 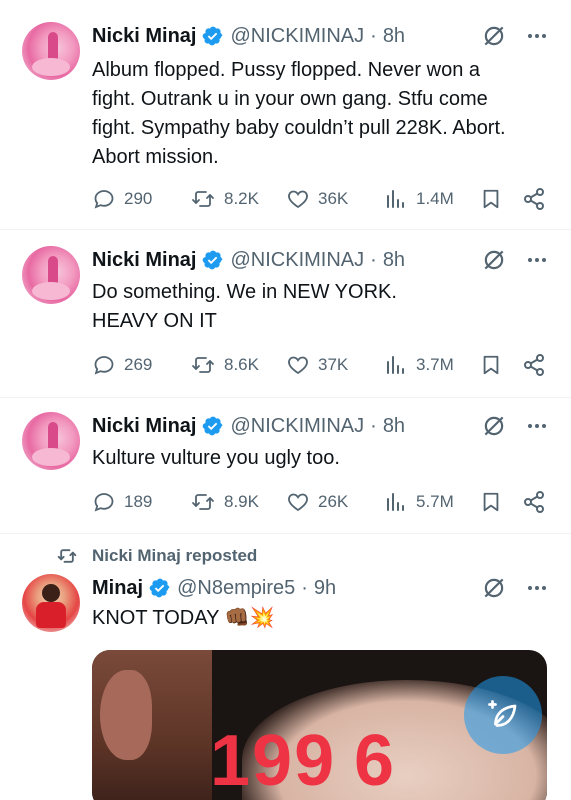 I want to click on tweet-emoji: 👊🏾💥, so click(x=249, y=618).